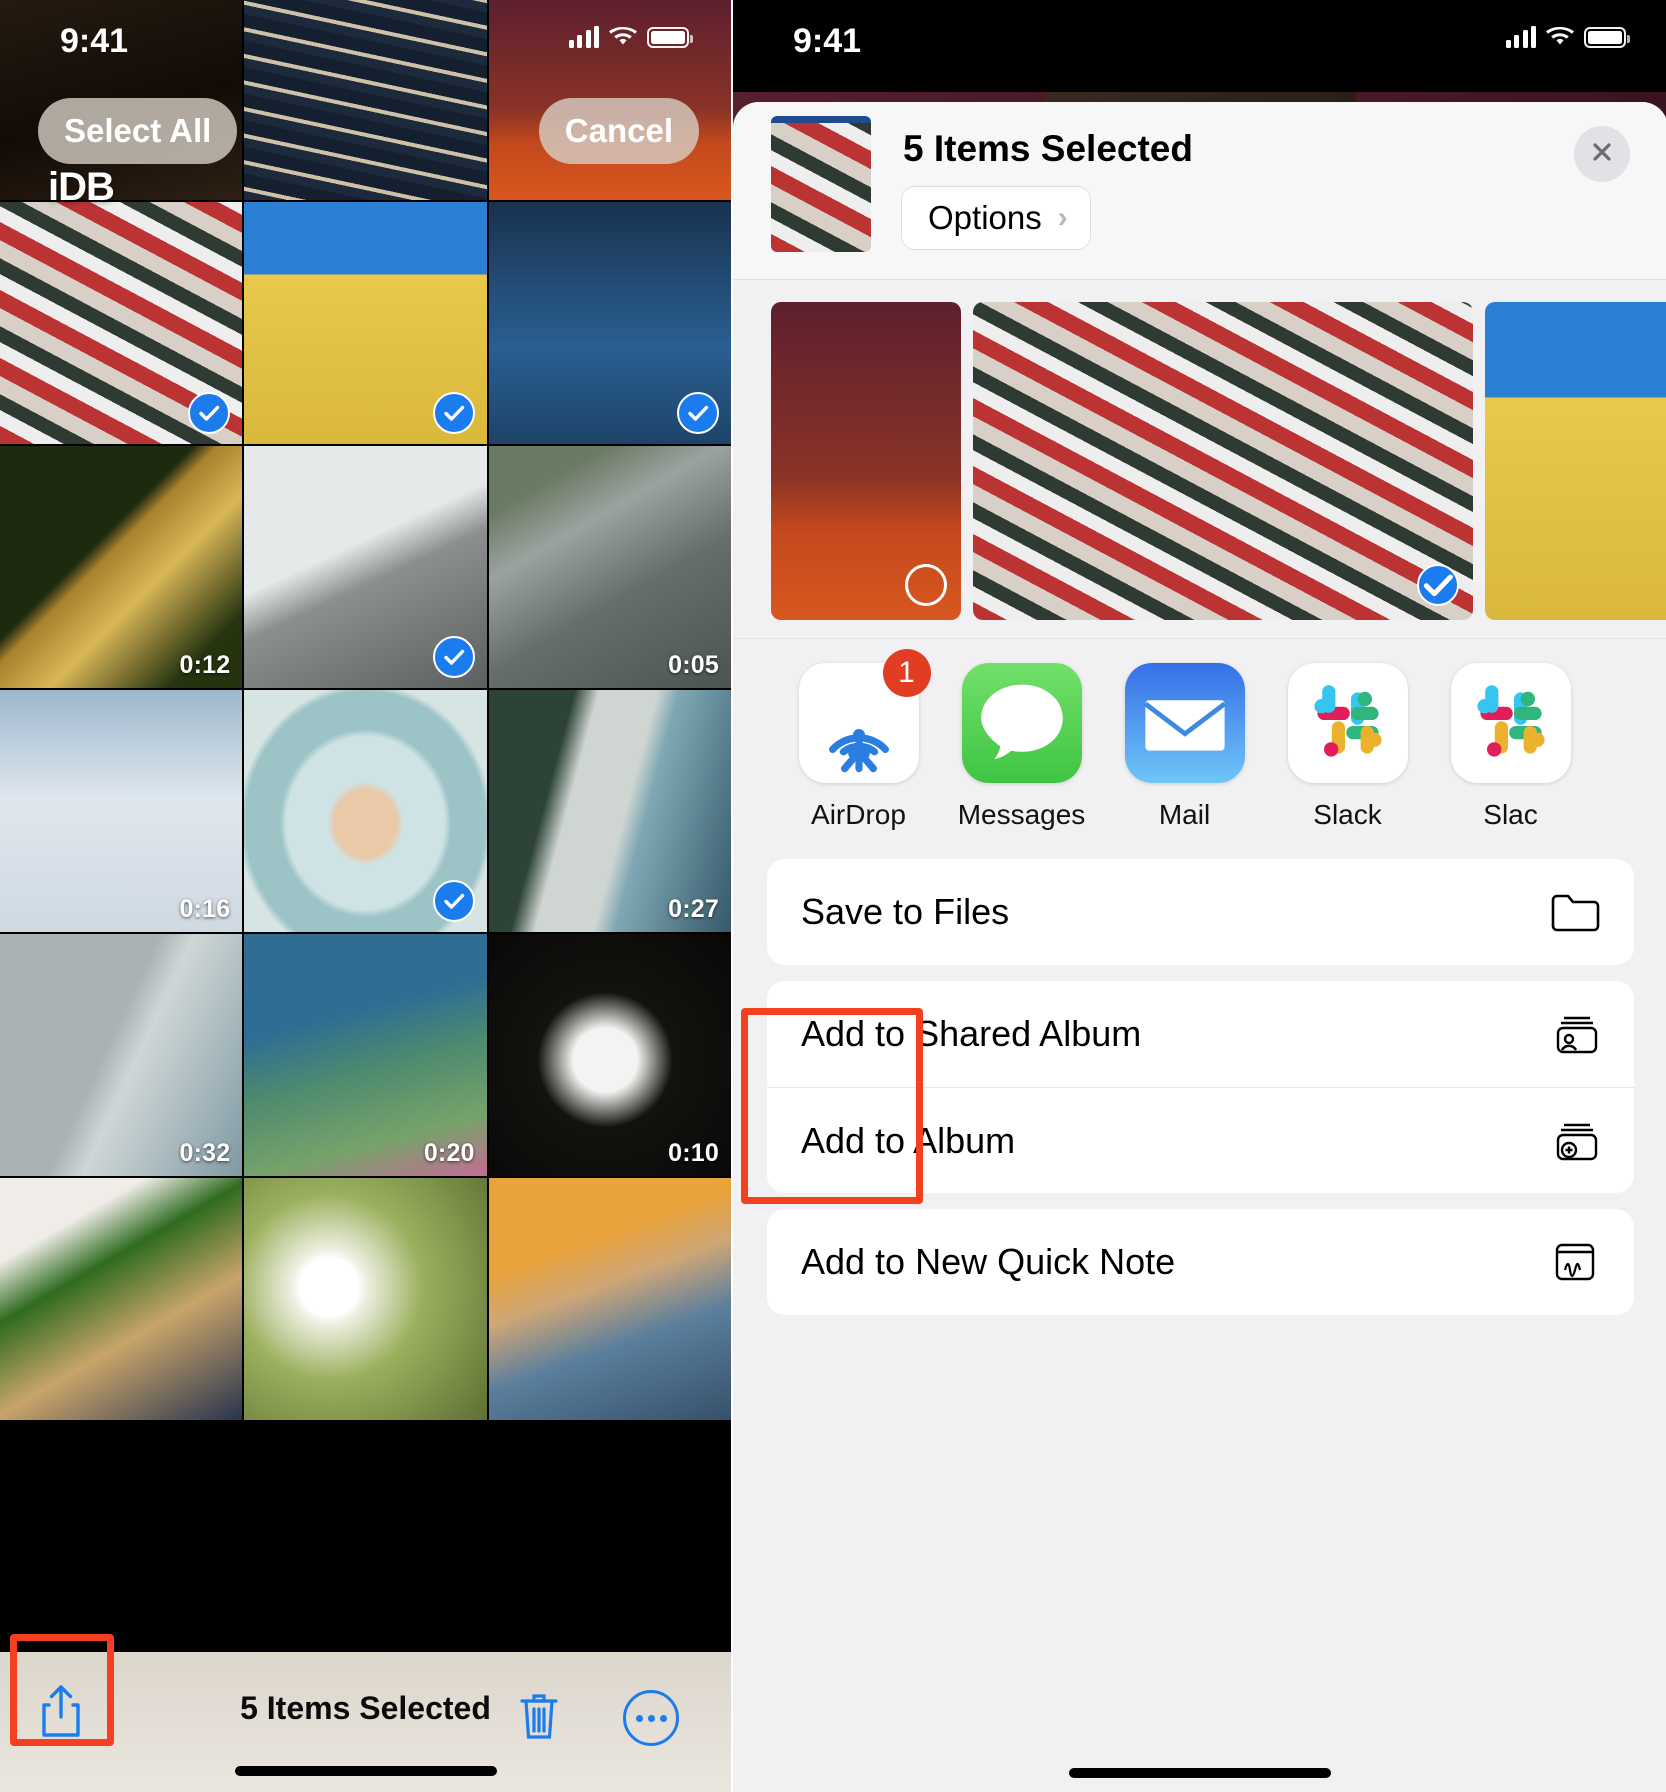  Describe the element at coordinates (908, 1140) in the screenshot. I see `action-label: Add to Album` at that location.